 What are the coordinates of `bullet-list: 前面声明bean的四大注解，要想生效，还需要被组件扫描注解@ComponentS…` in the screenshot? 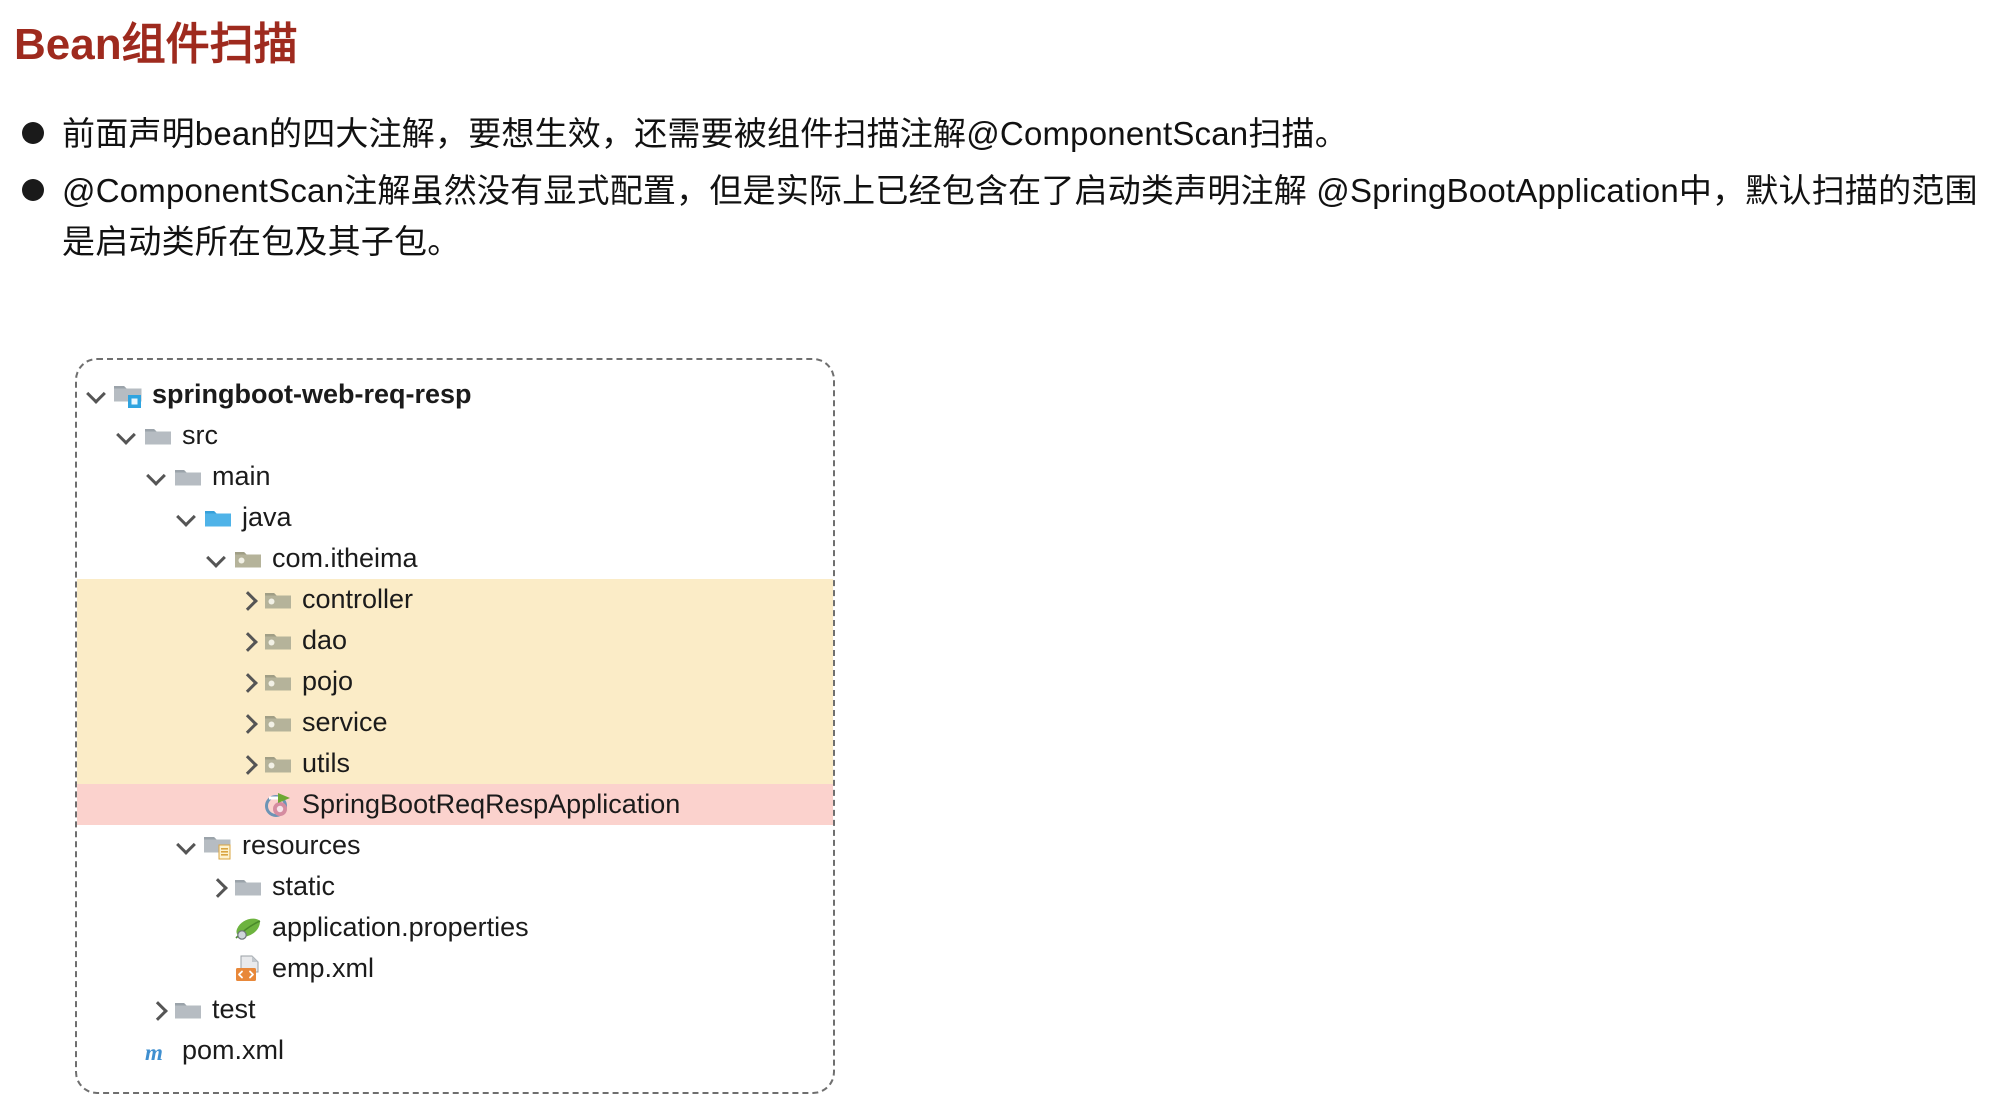 It's located at (998, 190).